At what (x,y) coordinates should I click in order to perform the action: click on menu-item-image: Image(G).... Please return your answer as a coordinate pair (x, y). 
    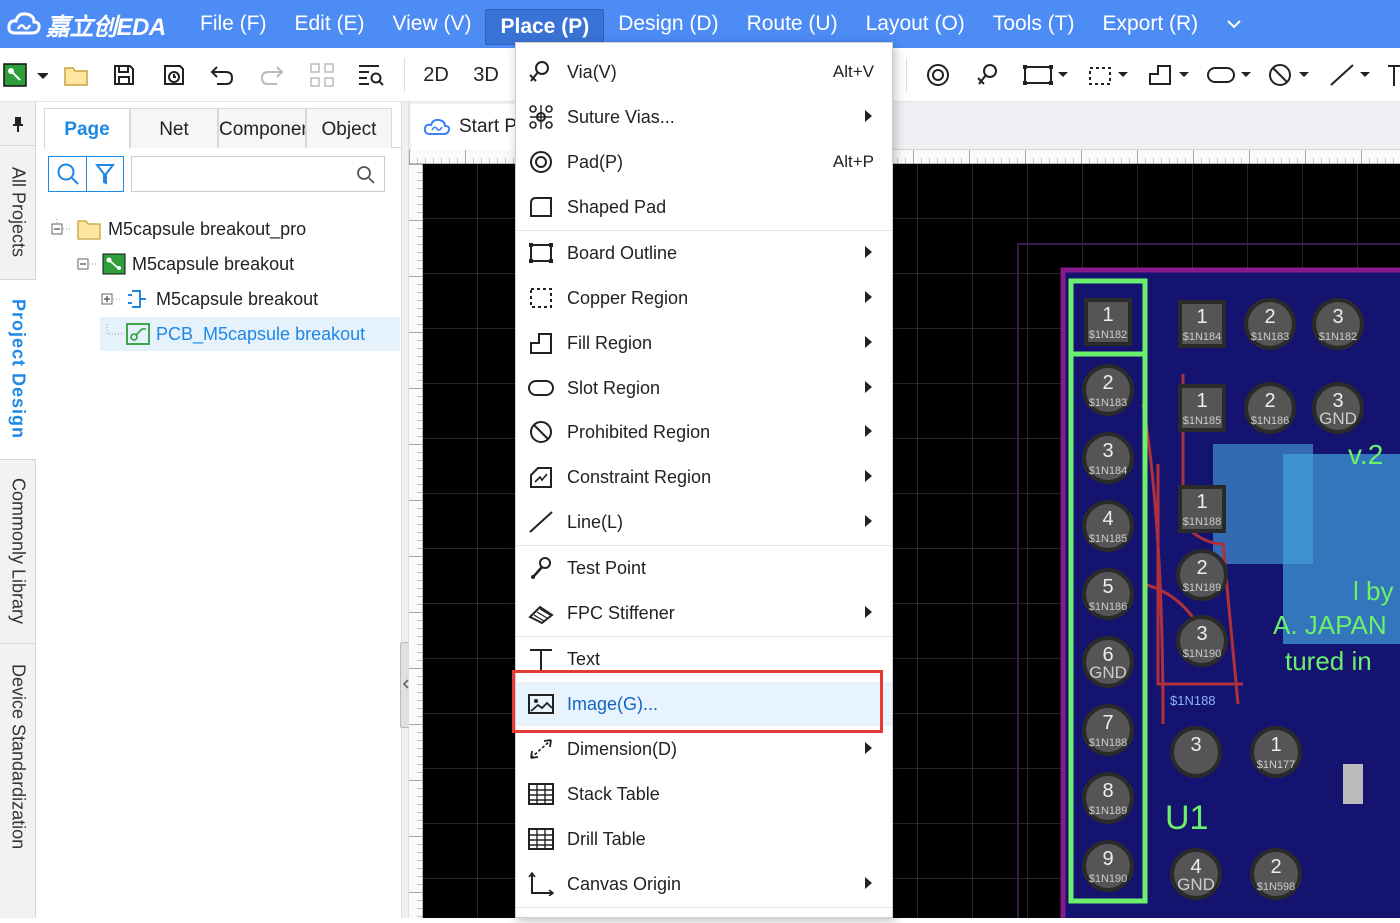
    Looking at the image, I should click on (704, 704).